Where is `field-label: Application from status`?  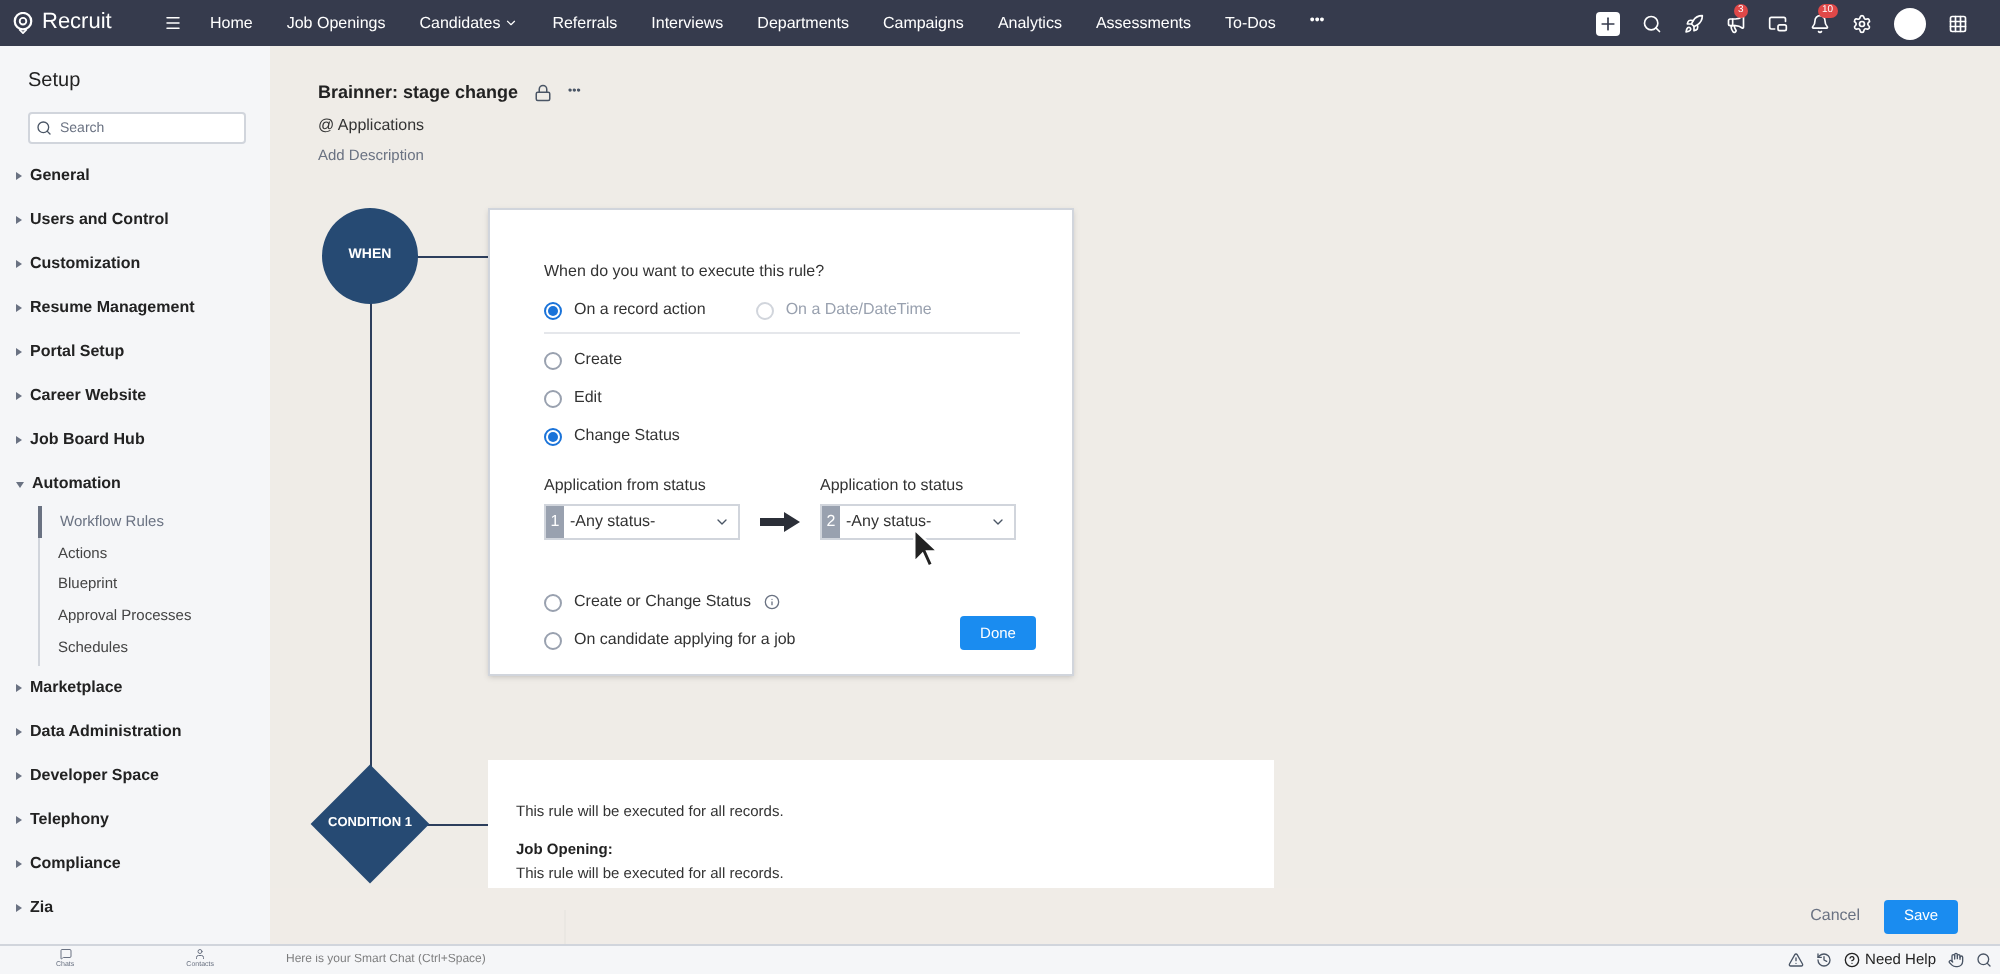
field-label: Application from status is located at coordinates (626, 486).